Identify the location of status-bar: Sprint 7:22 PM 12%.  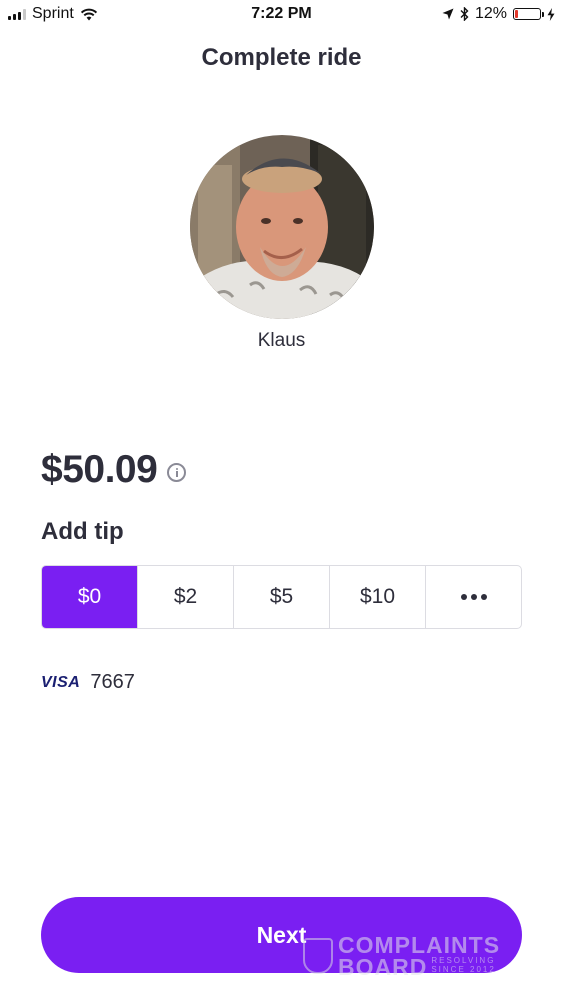
(281, 15).